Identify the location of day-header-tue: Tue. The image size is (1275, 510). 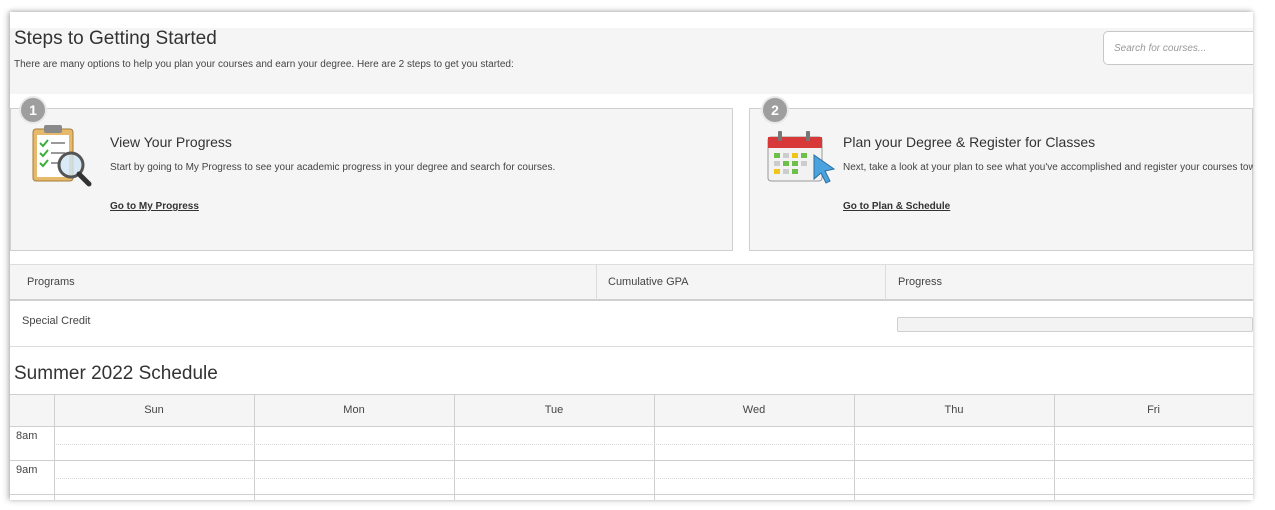
(554, 410).